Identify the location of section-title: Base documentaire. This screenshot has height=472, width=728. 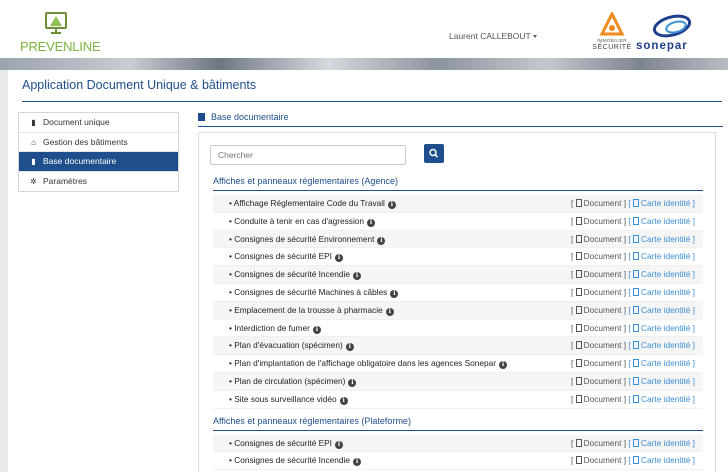
(243, 117).